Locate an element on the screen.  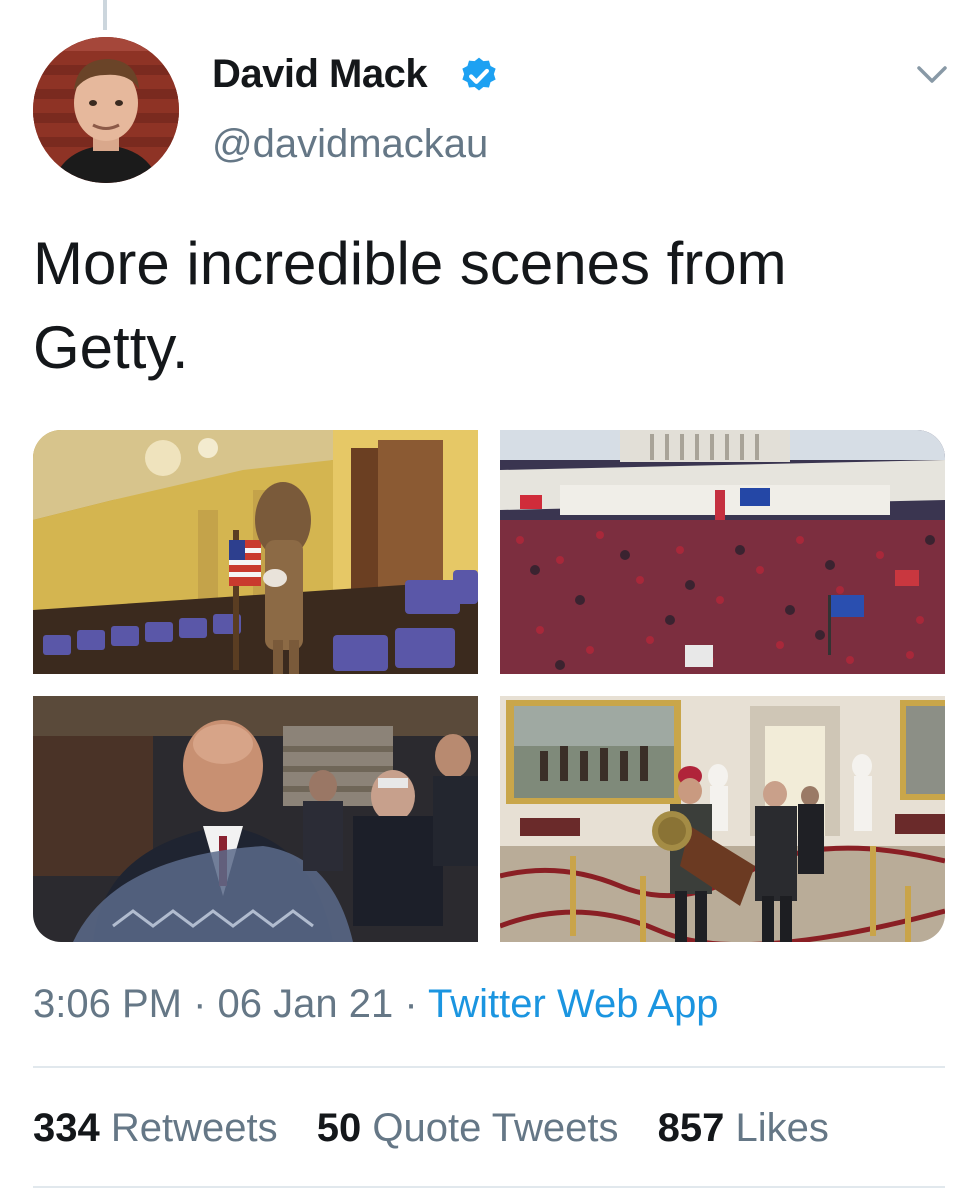
retweets-count: 334 is located at coordinates (66, 1128).